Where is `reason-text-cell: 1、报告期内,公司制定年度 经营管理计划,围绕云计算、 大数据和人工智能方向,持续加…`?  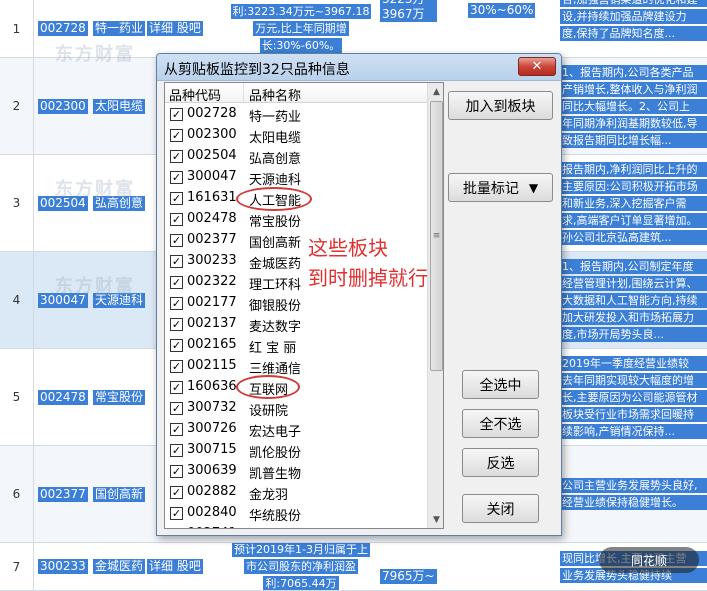 reason-text-cell: 1、报告期内,公司制定年度 经营管理计划,围绕云计算、 大数据和人工智能方向,持续加… is located at coordinates (633, 300).